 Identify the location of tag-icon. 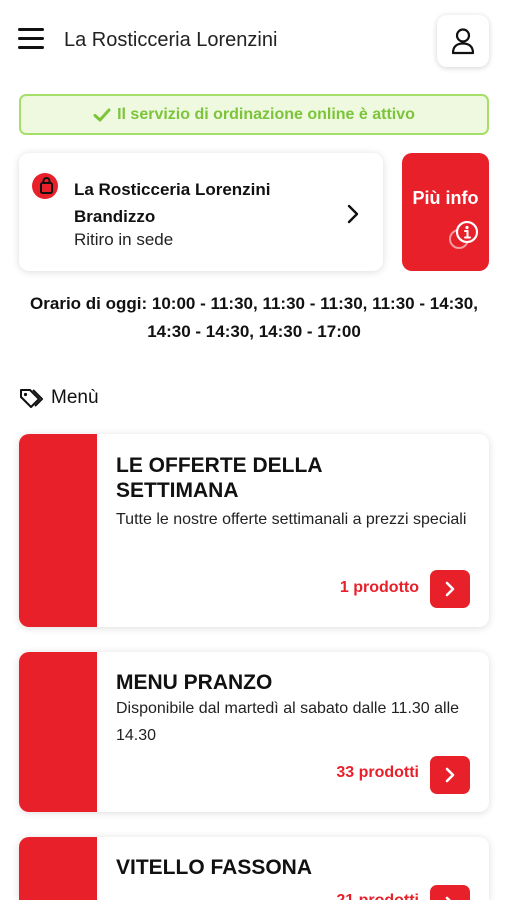
(31, 398).